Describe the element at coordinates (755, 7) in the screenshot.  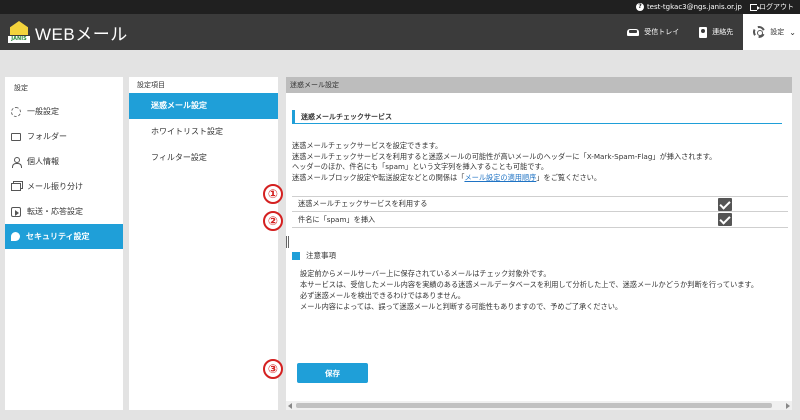
I see `logout-icon` at that location.